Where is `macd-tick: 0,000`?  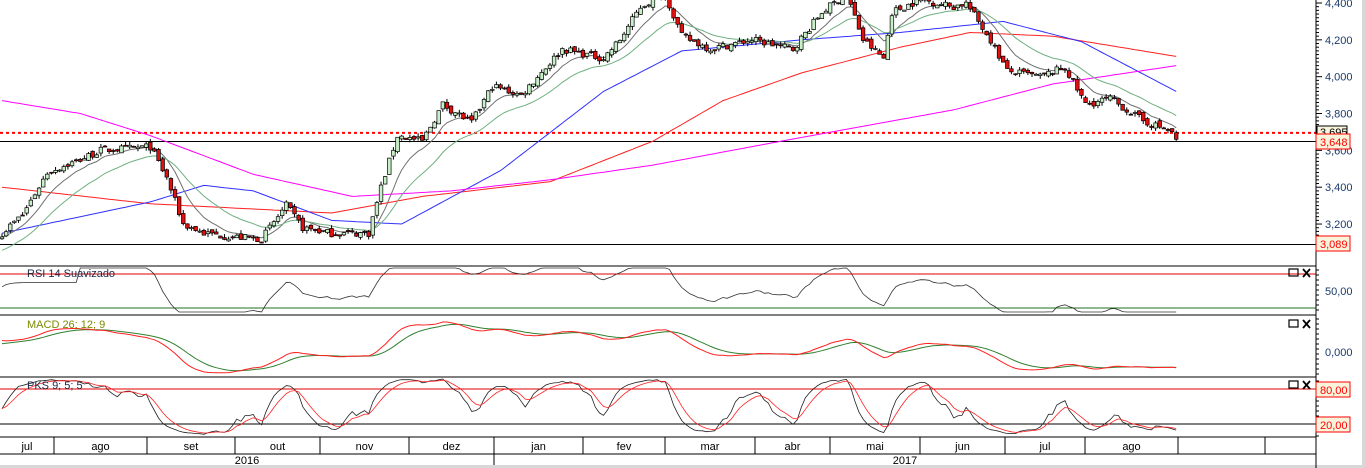
macd-tick: 0,000 is located at coordinates (1339, 353).